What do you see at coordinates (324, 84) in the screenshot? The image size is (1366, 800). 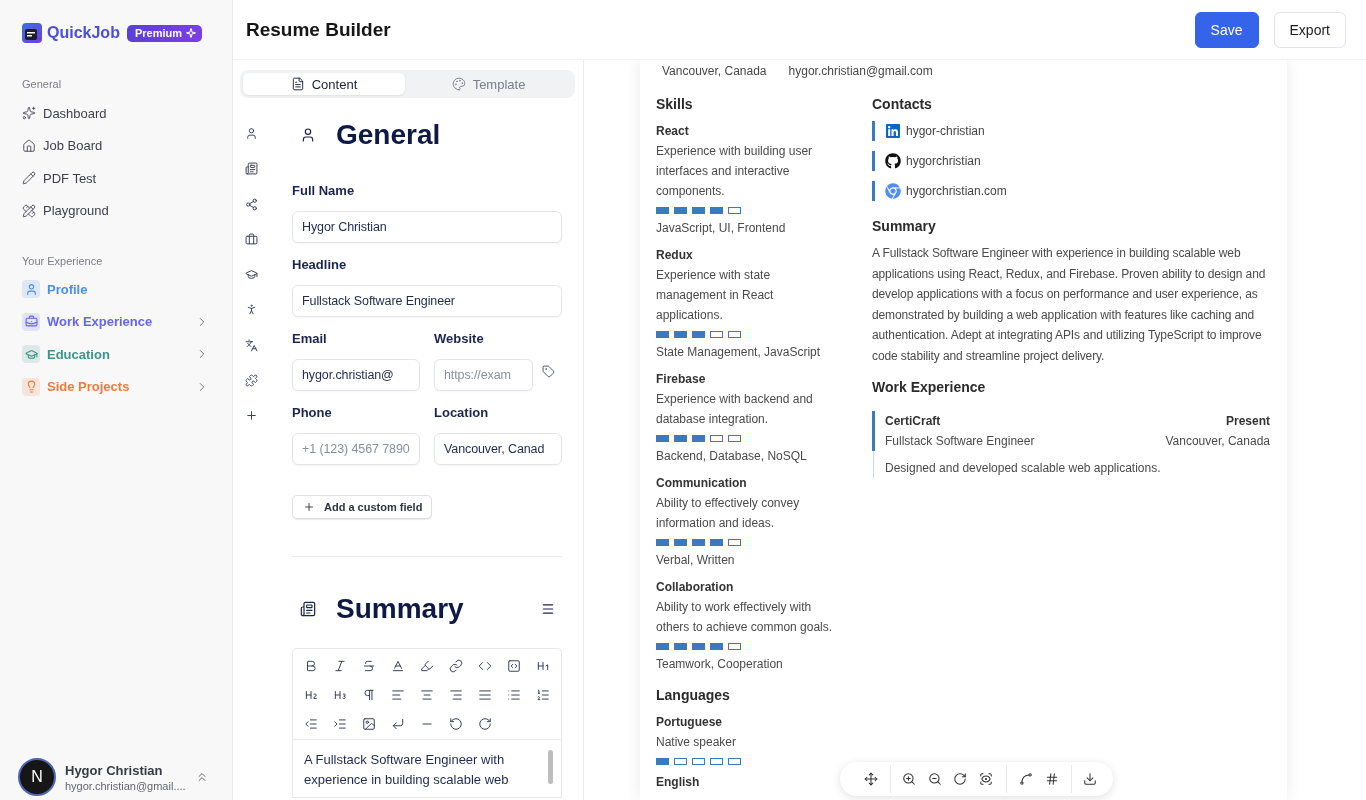 I see `tab: Content` at bounding box center [324, 84].